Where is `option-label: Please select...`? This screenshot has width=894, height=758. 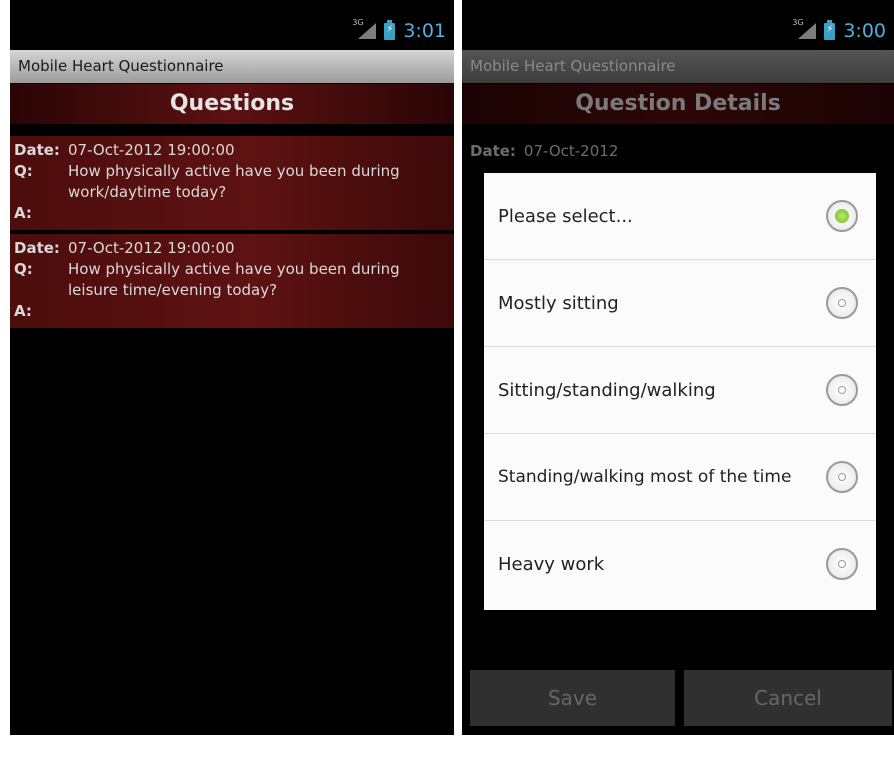 option-label: Please select... is located at coordinates (565, 216).